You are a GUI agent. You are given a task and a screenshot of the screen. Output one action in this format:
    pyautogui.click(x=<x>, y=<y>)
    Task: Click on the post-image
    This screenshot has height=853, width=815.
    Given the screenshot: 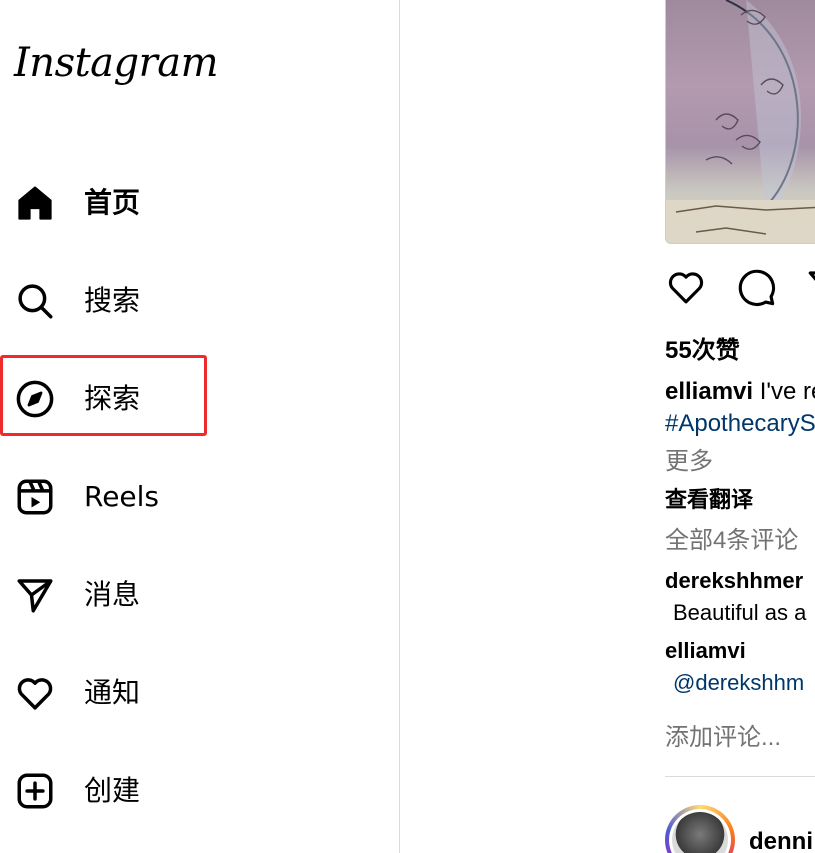 What is the action you would take?
    pyautogui.click(x=740, y=122)
    